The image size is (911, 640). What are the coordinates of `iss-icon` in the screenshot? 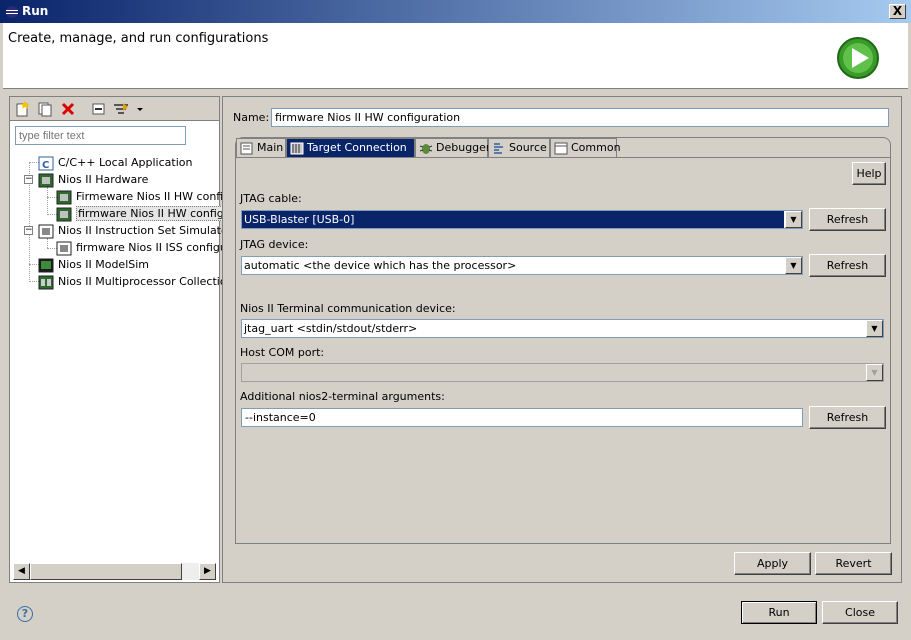 It's located at (46, 231).